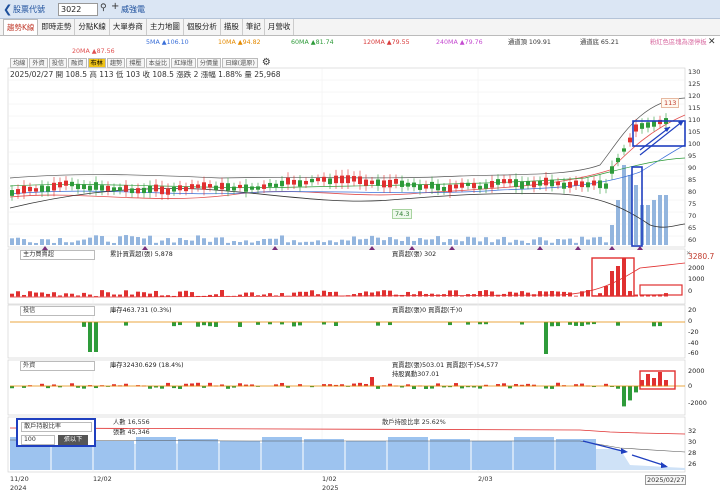 The height and width of the screenshot is (493, 720). What do you see at coordinates (692, 204) in the screenshot?
I see `axis-tick: 75` at bounding box center [692, 204].